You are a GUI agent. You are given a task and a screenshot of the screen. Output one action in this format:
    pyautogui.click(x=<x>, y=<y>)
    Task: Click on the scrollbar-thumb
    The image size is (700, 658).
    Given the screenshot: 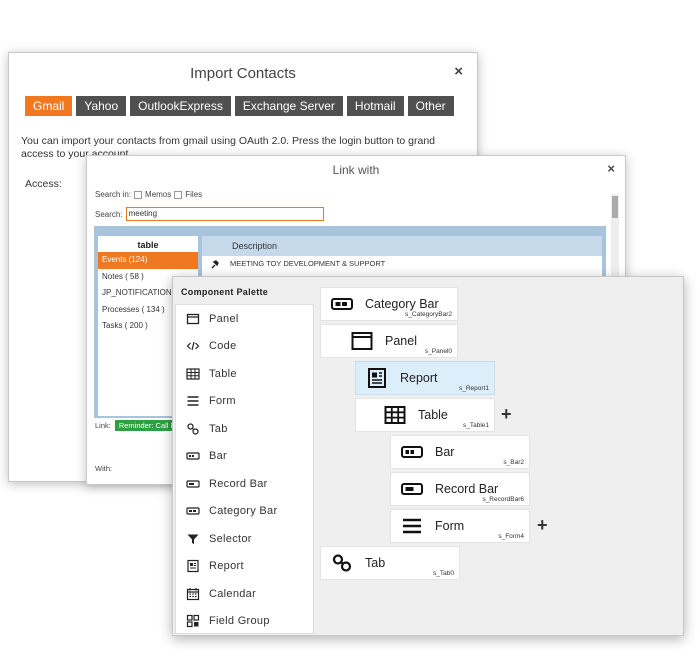 What is the action you would take?
    pyautogui.click(x=615, y=207)
    